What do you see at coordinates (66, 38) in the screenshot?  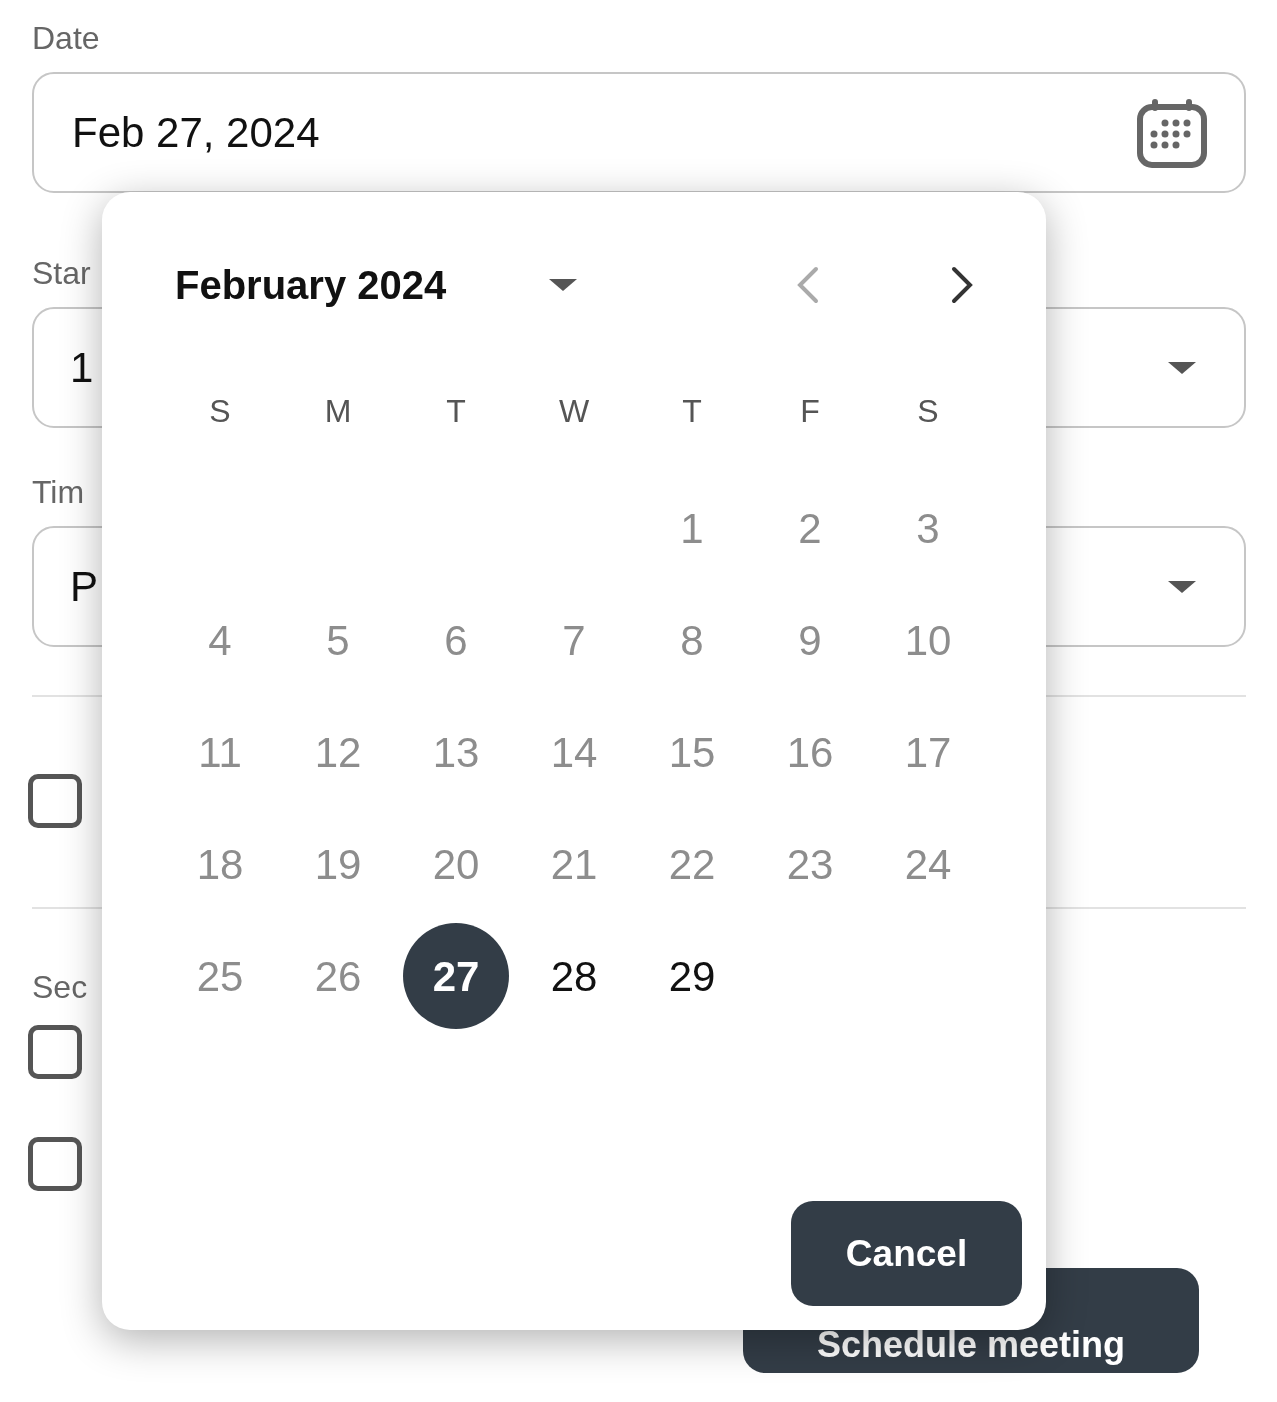 I see `field-label: Date` at bounding box center [66, 38].